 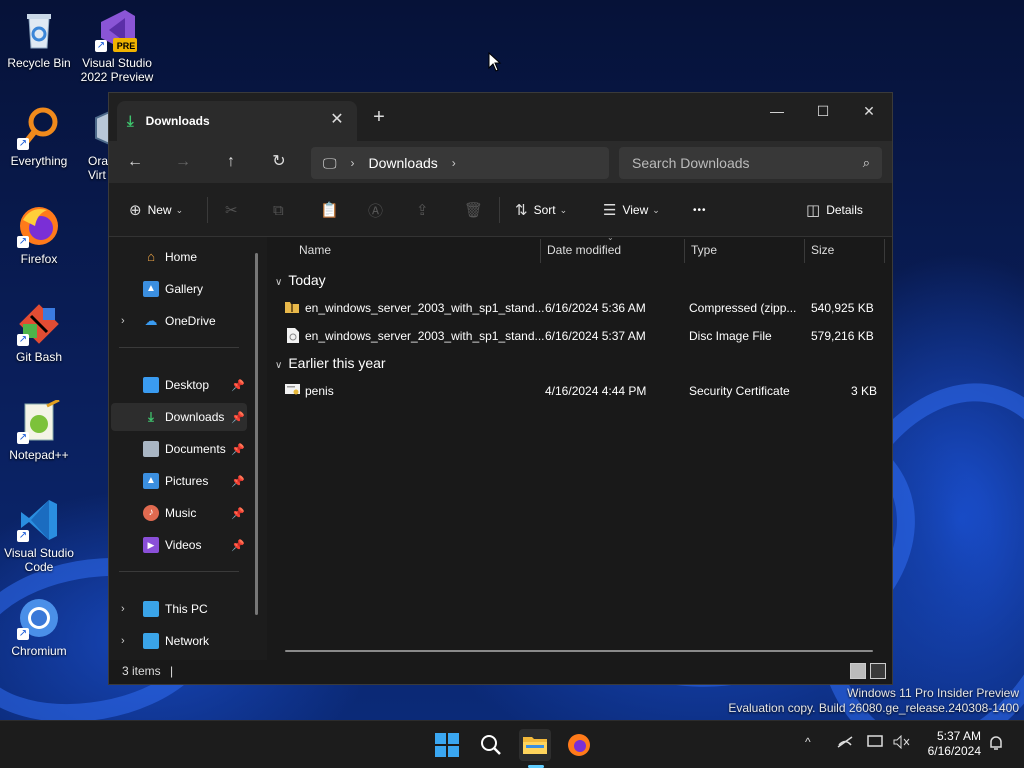 What do you see at coordinates (495, 63) in the screenshot?
I see `mouse-cursor-icon` at bounding box center [495, 63].